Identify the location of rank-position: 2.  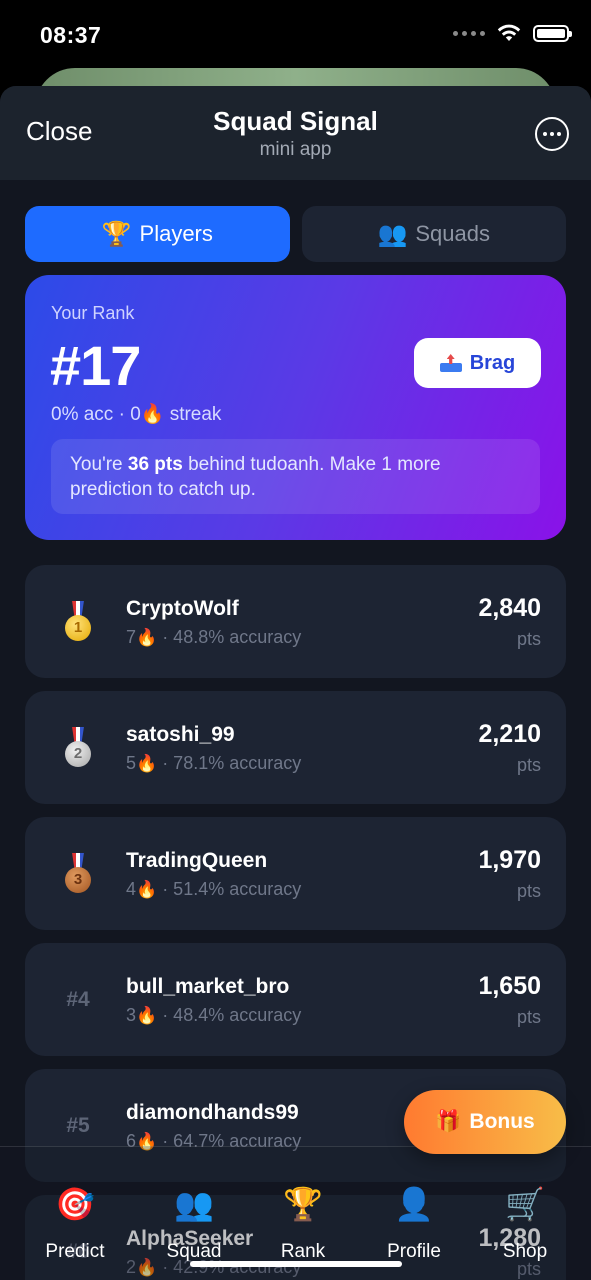
(78, 747).